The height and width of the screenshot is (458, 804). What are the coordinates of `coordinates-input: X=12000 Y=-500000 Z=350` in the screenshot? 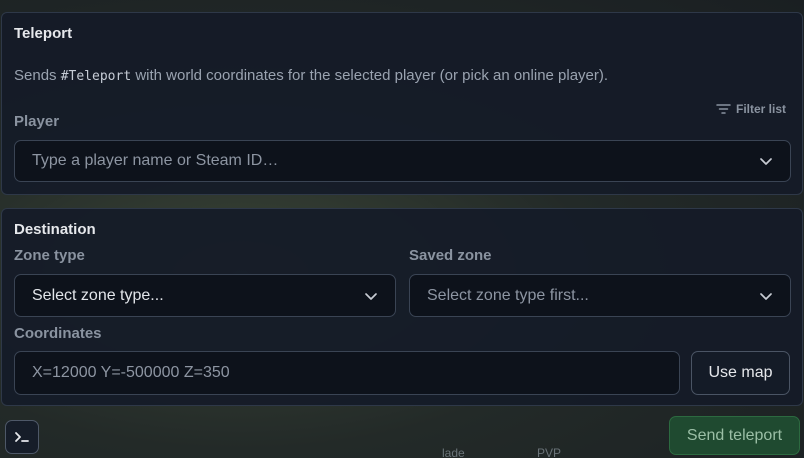 It's located at (347, 373).